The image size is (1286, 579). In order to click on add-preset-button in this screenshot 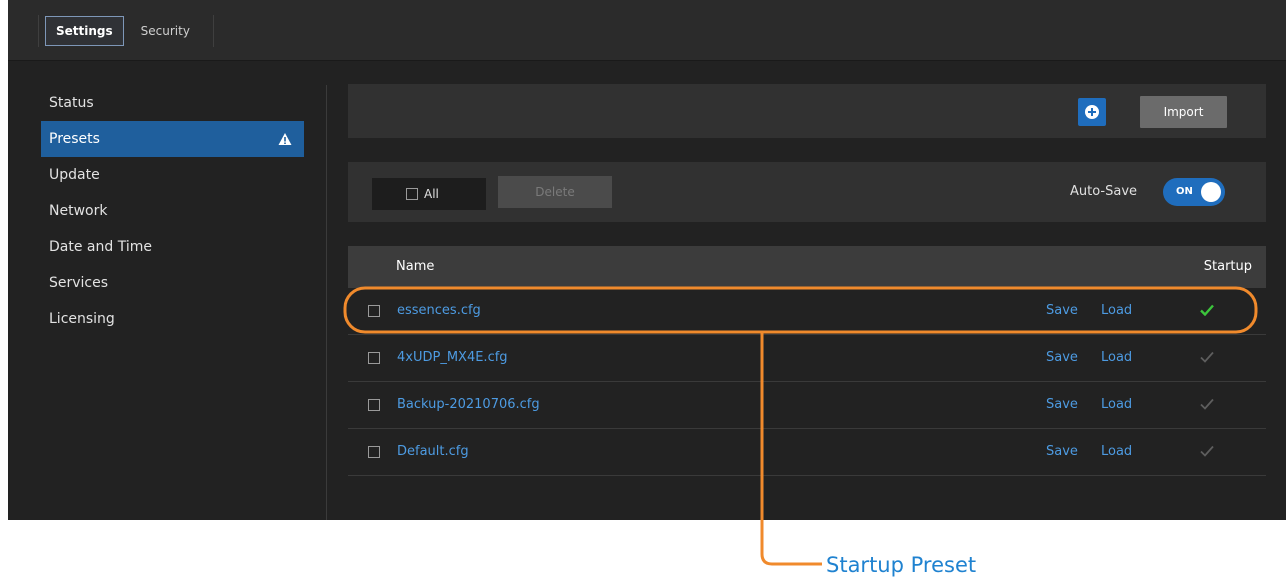, I will do `click(1092, 112)`.